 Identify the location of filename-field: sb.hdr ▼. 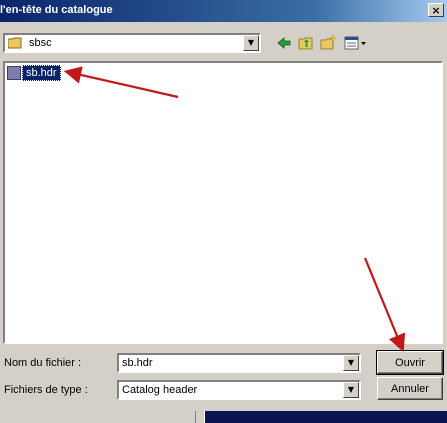
(239, 363).